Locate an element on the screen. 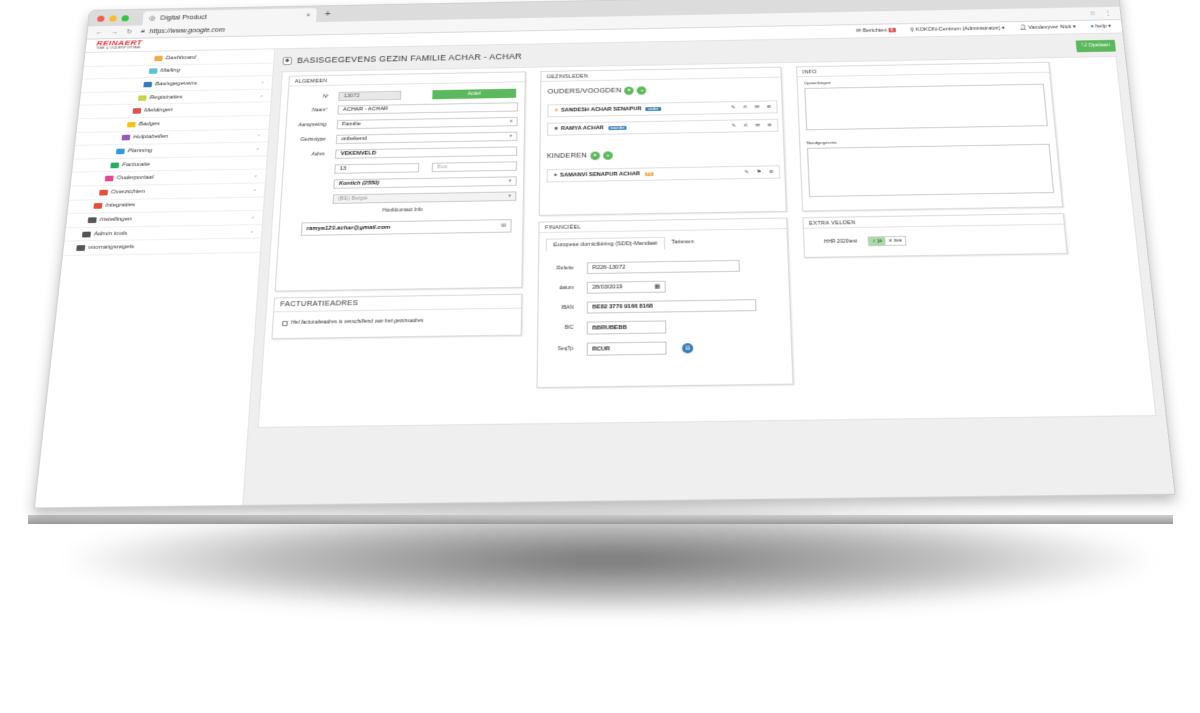 The height and width of the screenshot is (713, 1200). calendar-icon: ▦ is located at coordinates (657, 287).